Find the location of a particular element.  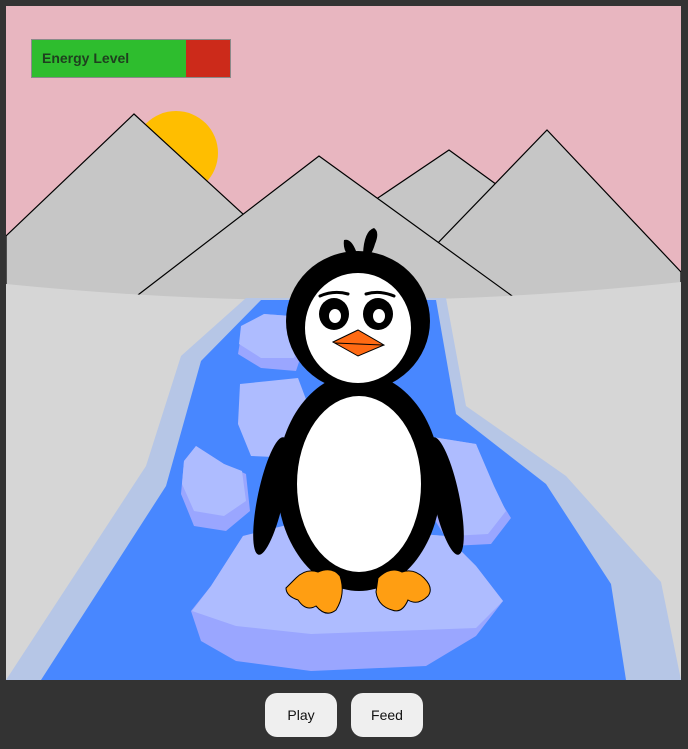

play-button: Play is located at coordinates (301, 714).